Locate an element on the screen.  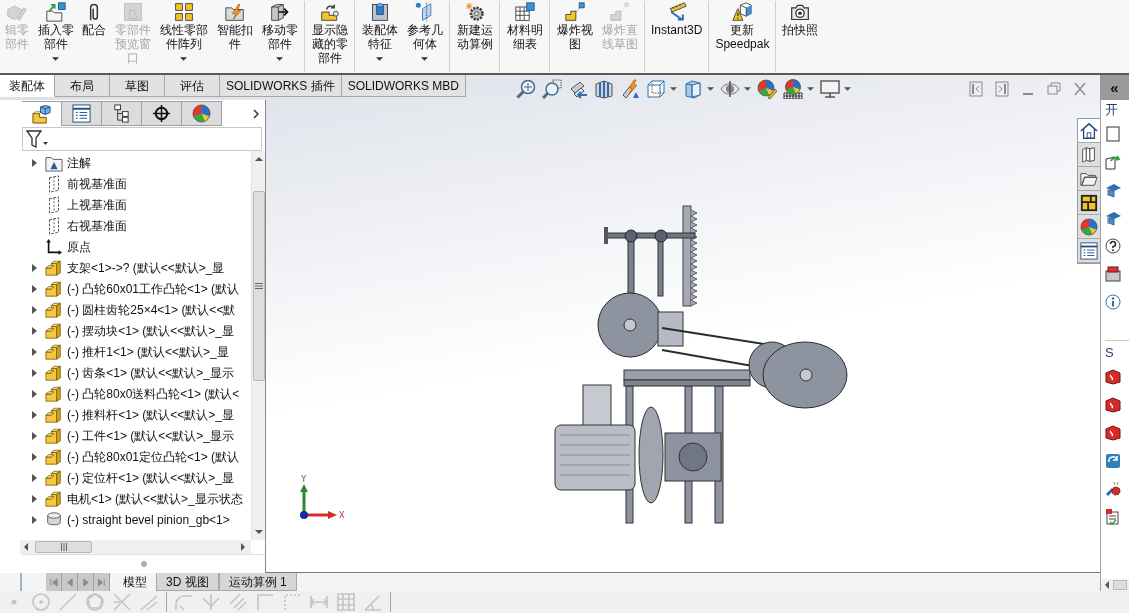
tree-item-label: (-) straight bevel pinion_gb<1> is located at coordinates (148, 519).